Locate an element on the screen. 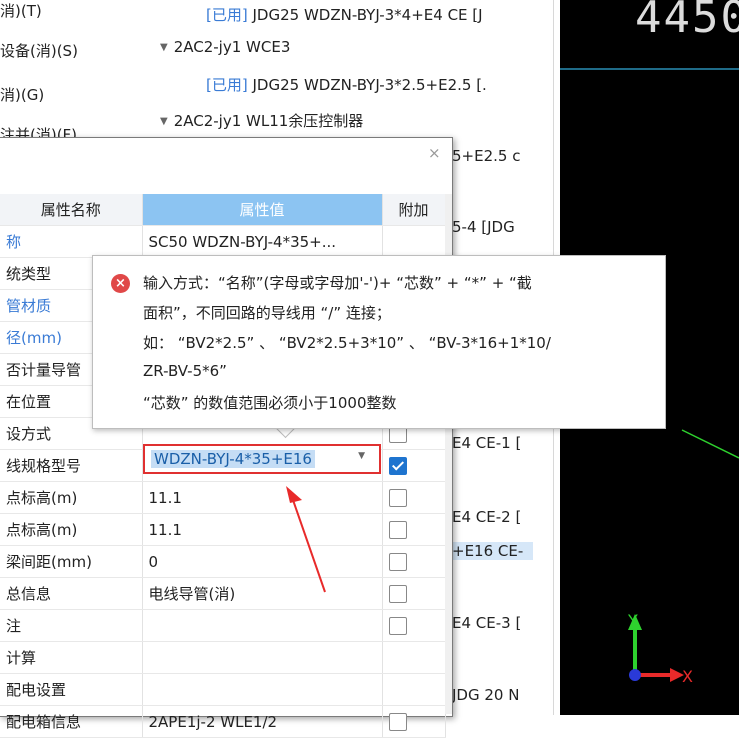 This screenshot has width=739, height=738. tooltip-line: ZR-BV-5*6” is located at coordinates (185, 371).